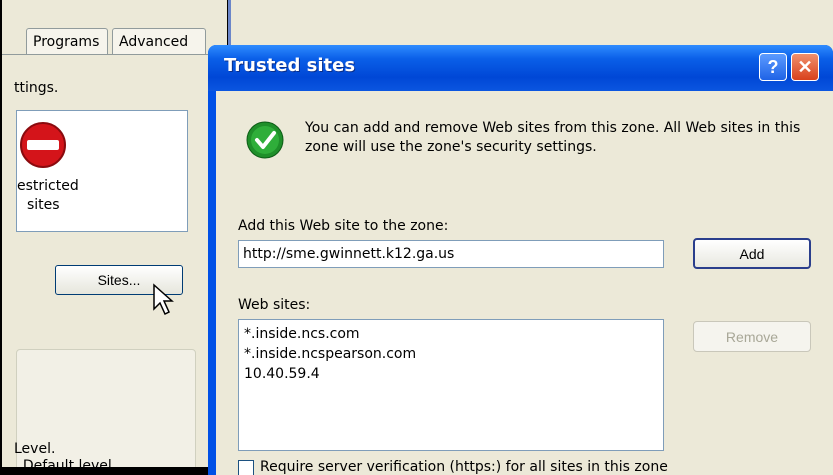 The width and height of the screenshot is (833, 475). What do you see at coordinates (43, 205) in the screenshot?
I see `restricted-sites-label-line2: sites` at bounding box center [43, 205].